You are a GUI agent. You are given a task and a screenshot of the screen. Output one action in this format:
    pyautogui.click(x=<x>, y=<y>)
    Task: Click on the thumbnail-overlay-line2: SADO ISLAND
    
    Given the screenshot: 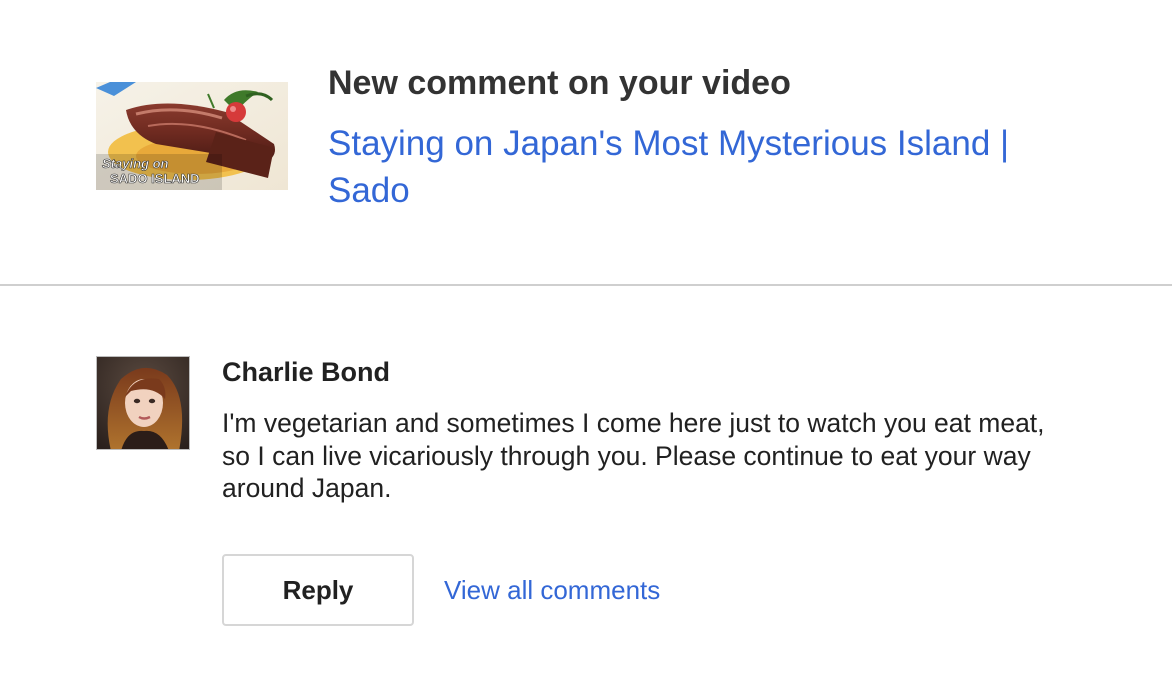 What is the action you would take?
    pyautogui.click(x=155, y=178)
    